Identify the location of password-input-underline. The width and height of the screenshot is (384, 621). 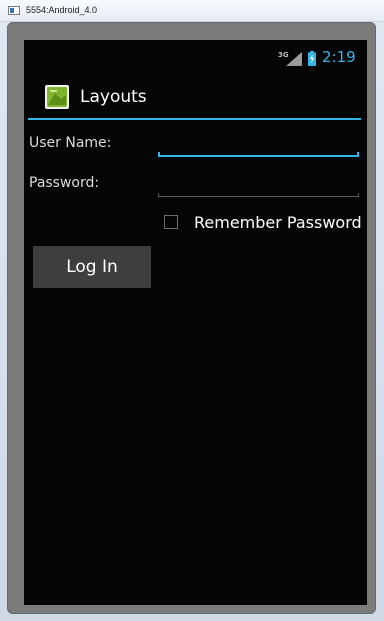
(258, 195).